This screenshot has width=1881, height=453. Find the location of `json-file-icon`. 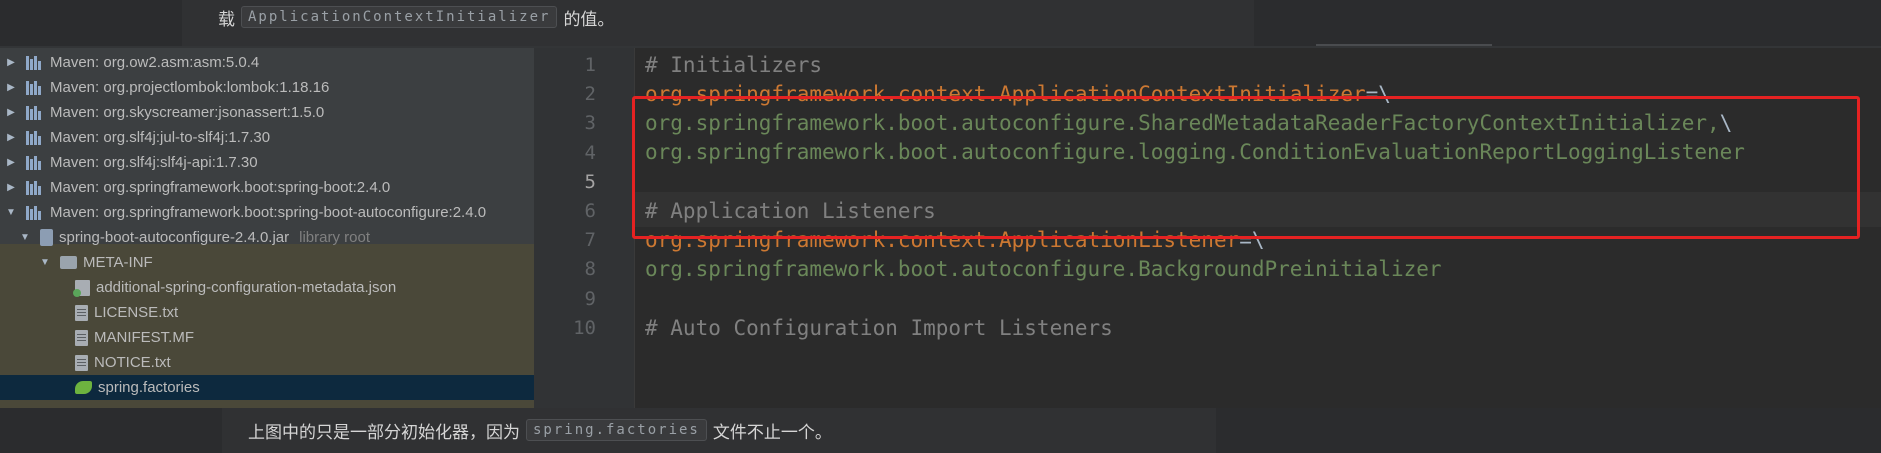

json-file-icon is located at coordinates (81, 288).